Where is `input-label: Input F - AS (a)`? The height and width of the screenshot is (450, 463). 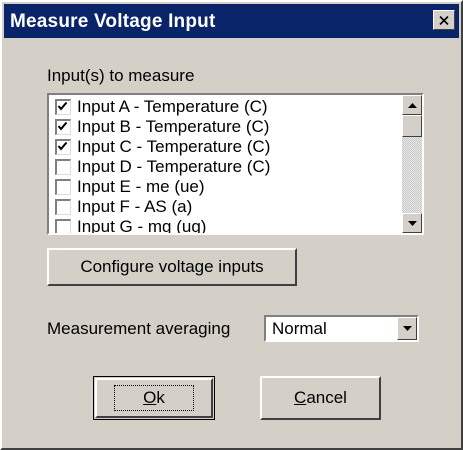
input-label: Input F - AS (a) is located at coordinates (135, 206).